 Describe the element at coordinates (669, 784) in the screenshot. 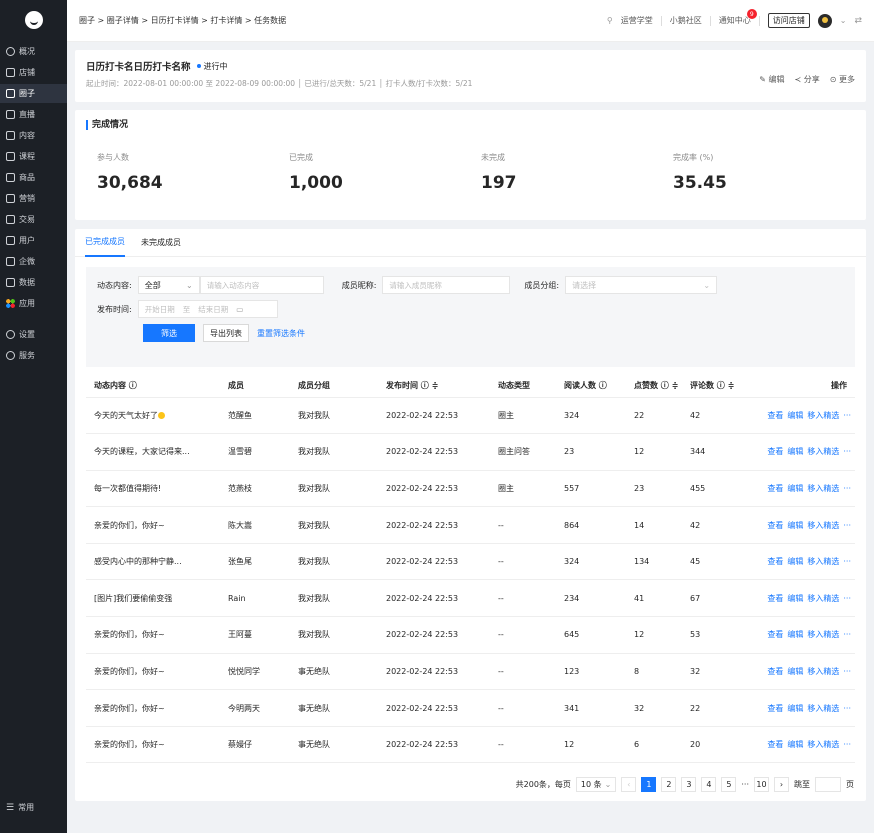

I see `page-2: 2` at that location.